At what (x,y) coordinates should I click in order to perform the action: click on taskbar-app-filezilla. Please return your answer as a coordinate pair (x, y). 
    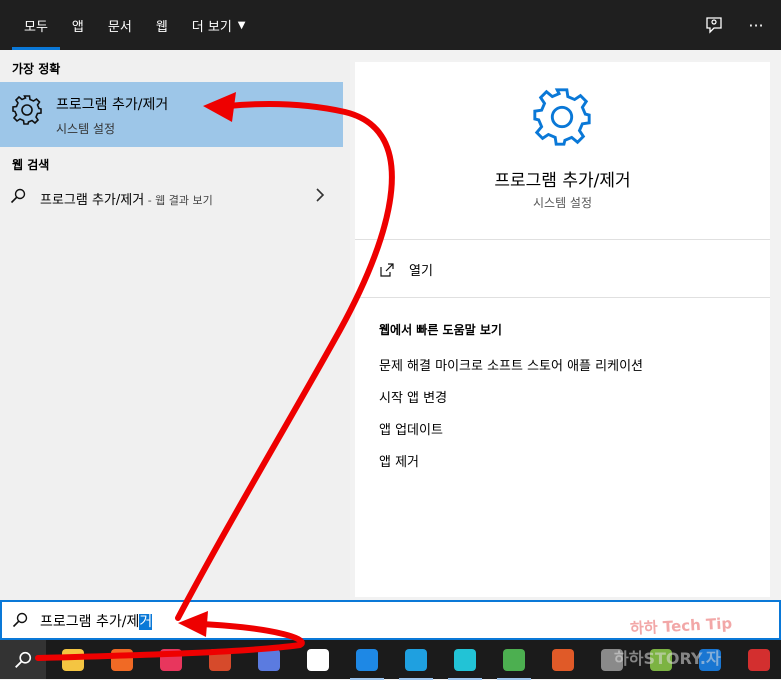
    Looking at the image, I should click on (759, 660).